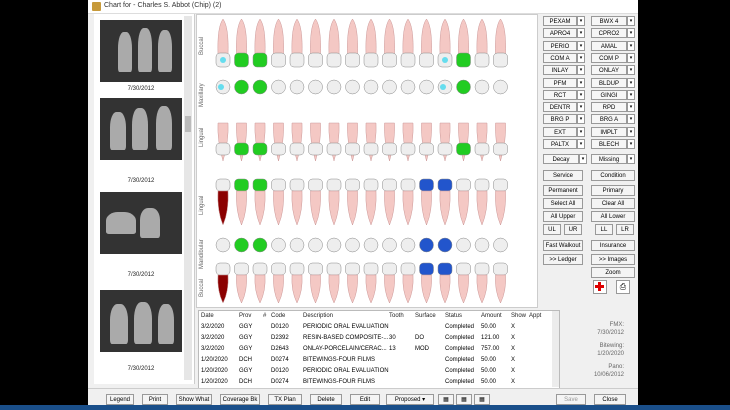  Describe the element at coordinates (552, 229) in the screenshot. I see `ul-button: UL` at that location.